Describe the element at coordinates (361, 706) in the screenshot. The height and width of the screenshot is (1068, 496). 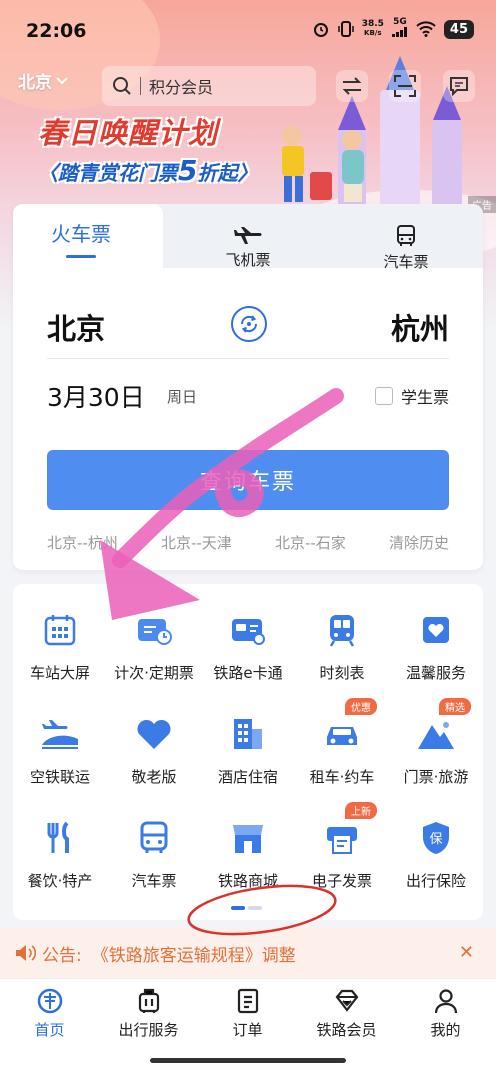
I see `promo-badge: 优惠` at that location.